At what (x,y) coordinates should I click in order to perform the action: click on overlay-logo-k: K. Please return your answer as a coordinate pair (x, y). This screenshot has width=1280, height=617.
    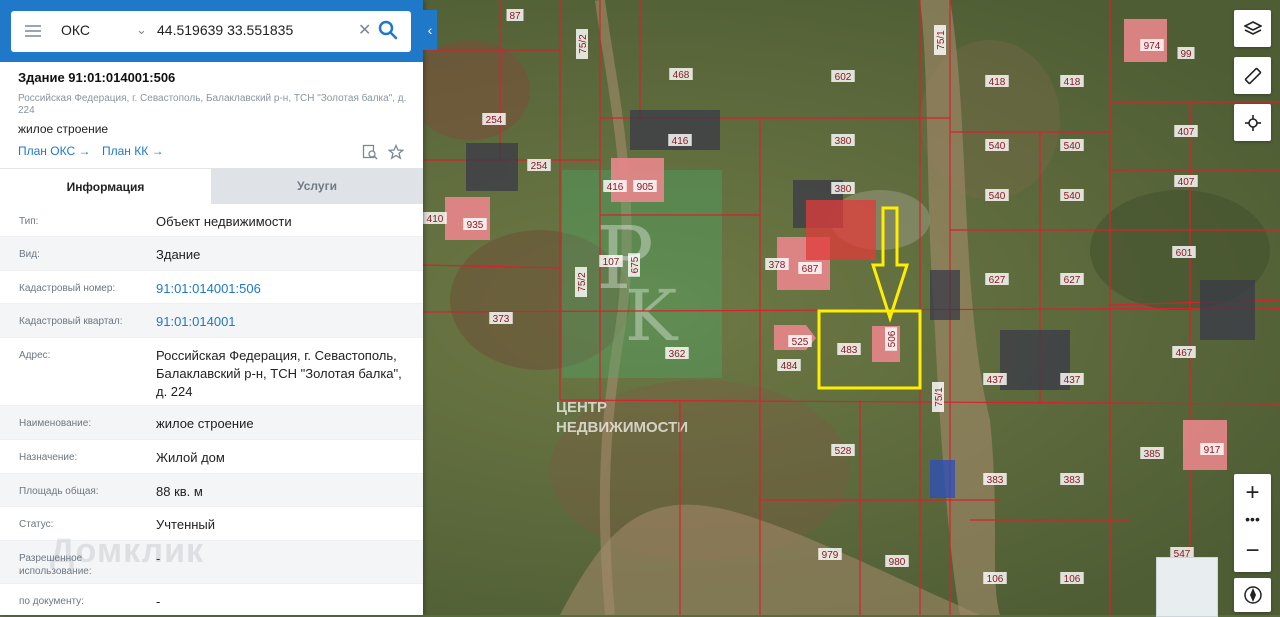
    Looking at the image, I should click on (652, 316).